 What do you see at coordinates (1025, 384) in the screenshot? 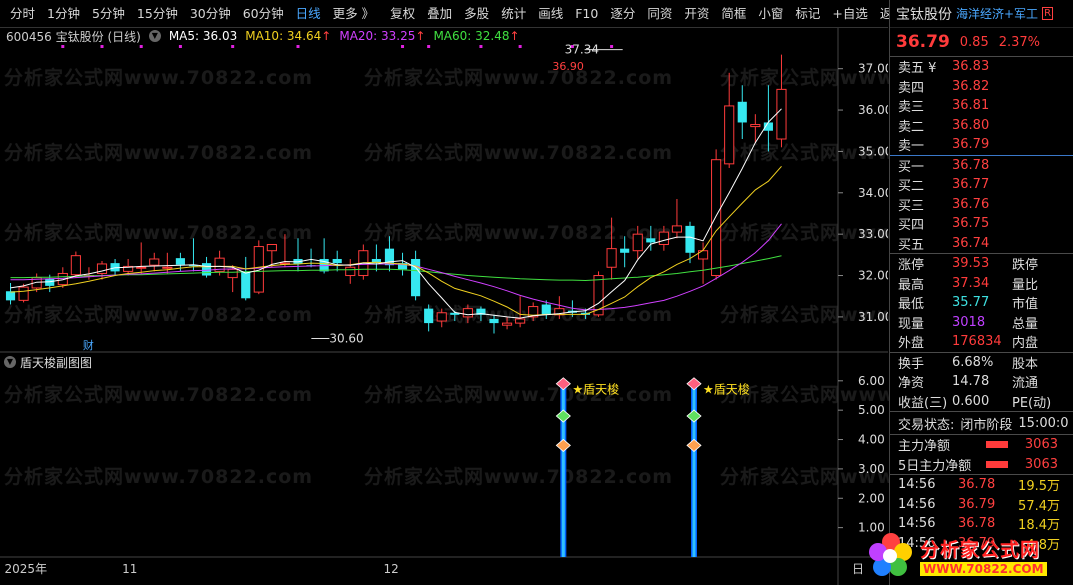
I see `stat-label: 流通` at bounding box center [1025, 384].